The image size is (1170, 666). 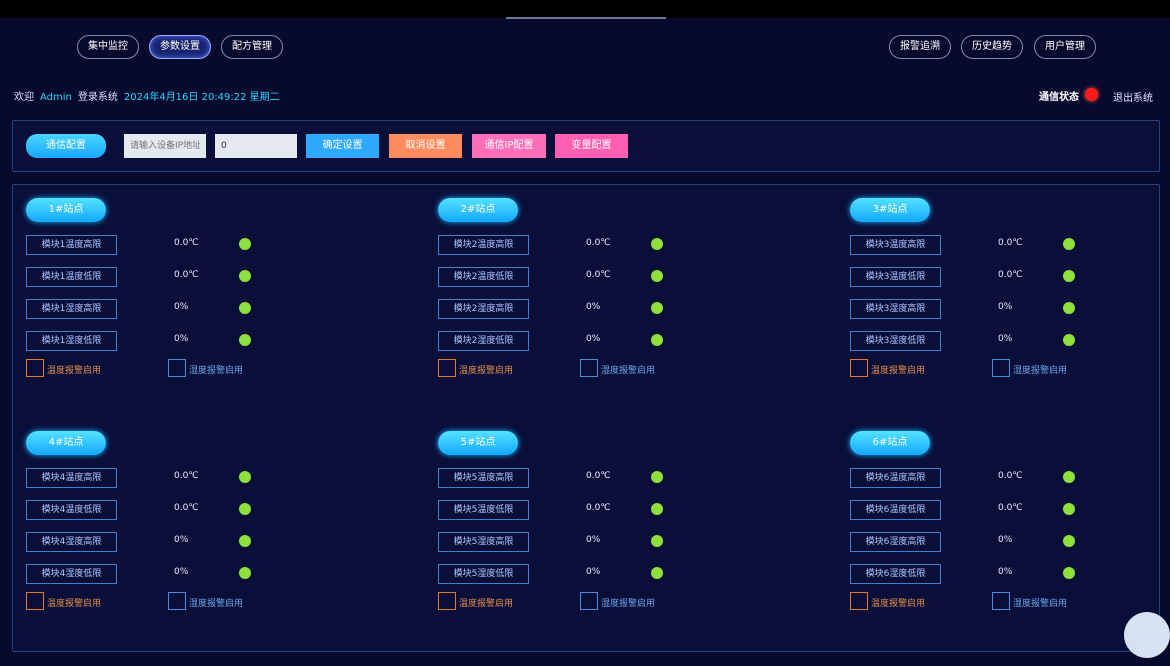 What do you see at coordinates (890, 210) in the screenshot?
I see `station-title: 3#站点` at bounding box center [890, 210].